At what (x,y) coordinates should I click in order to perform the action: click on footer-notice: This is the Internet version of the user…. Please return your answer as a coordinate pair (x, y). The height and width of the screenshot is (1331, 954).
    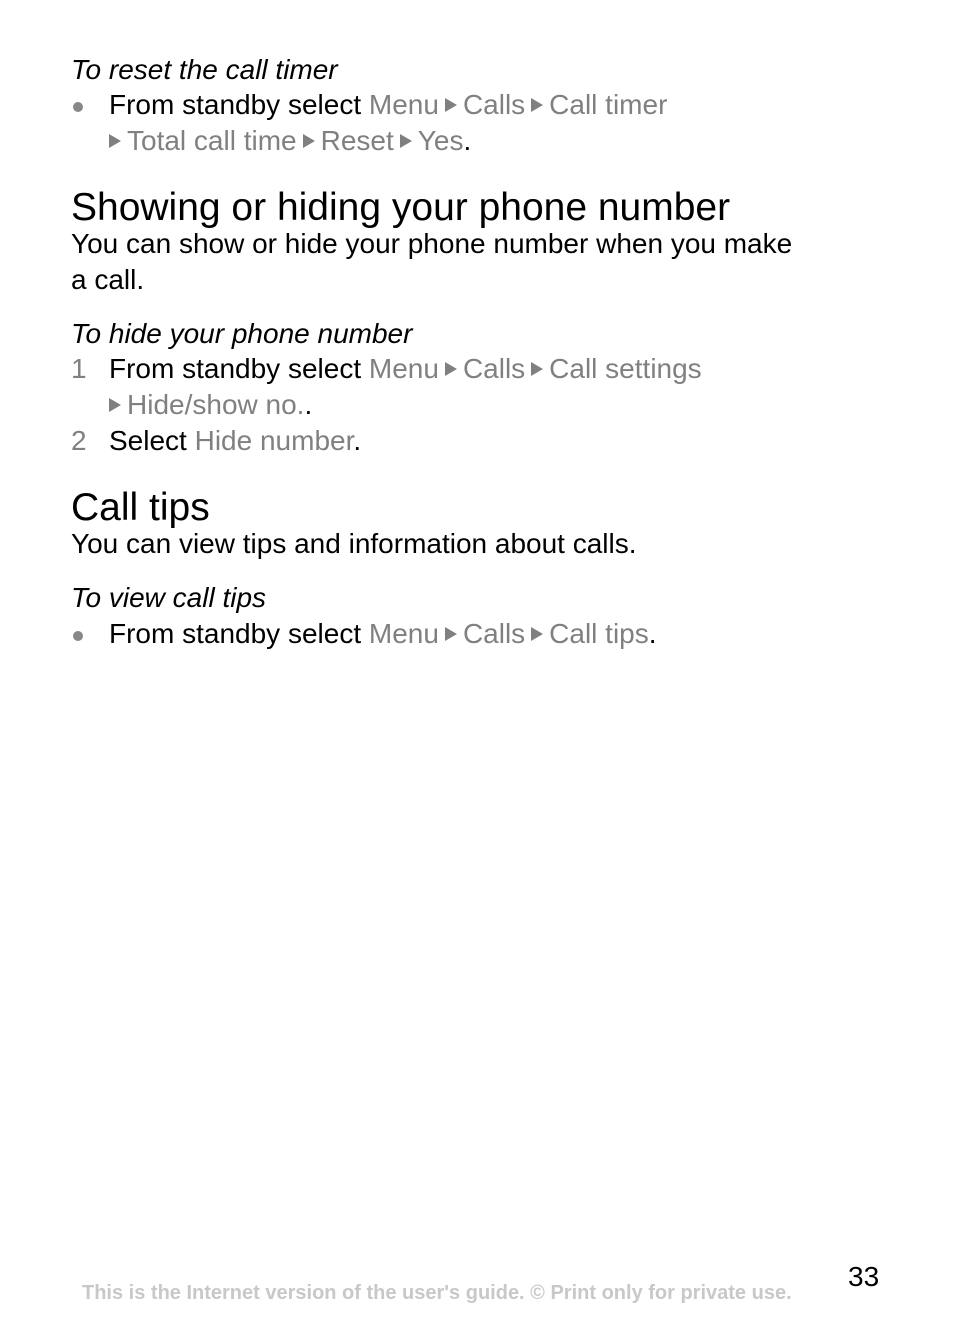
    Looking at the image, I should click on (437, 1293).